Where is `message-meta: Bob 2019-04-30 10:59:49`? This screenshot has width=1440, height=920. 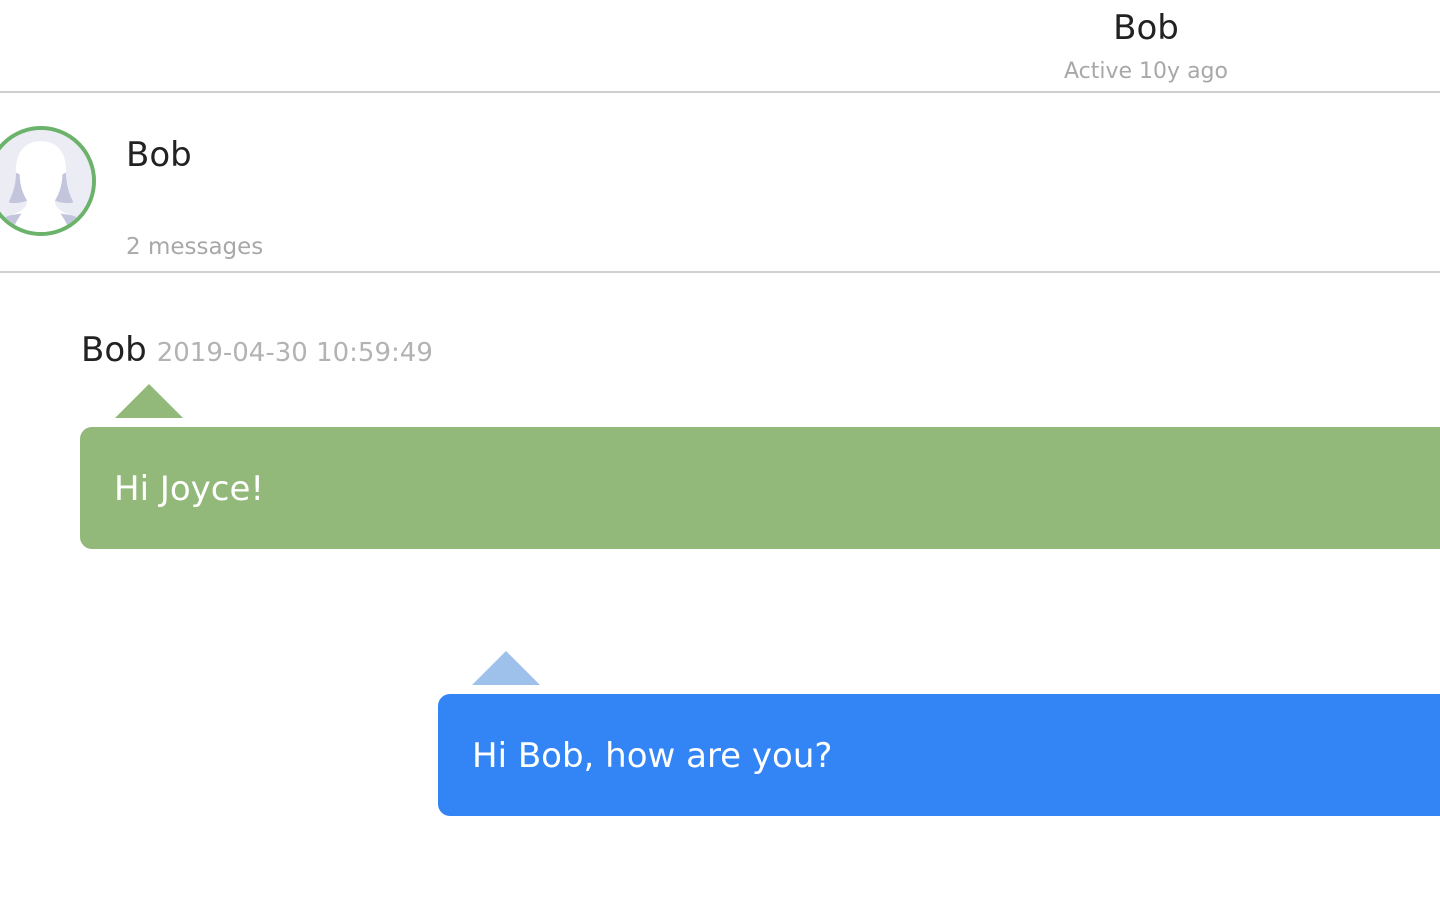 message-meta: Bob 2019-04-30 10:59:49 is located at coordinates (257, 351).